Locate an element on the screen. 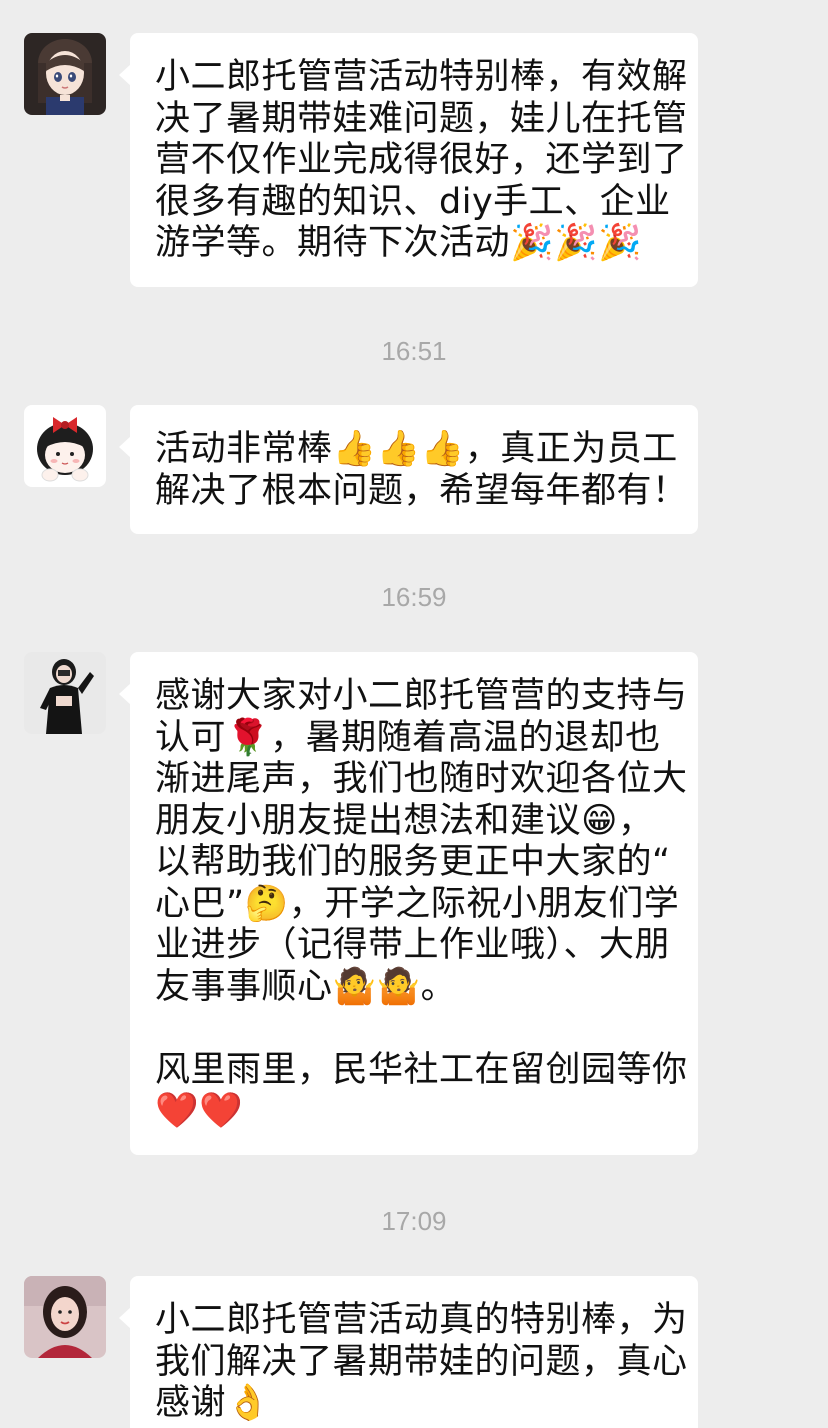 This screenshot has height=1428, width=828. message-line: 认可🌹，暑期随着高温的退却也 is located at coordinates (408, 737).